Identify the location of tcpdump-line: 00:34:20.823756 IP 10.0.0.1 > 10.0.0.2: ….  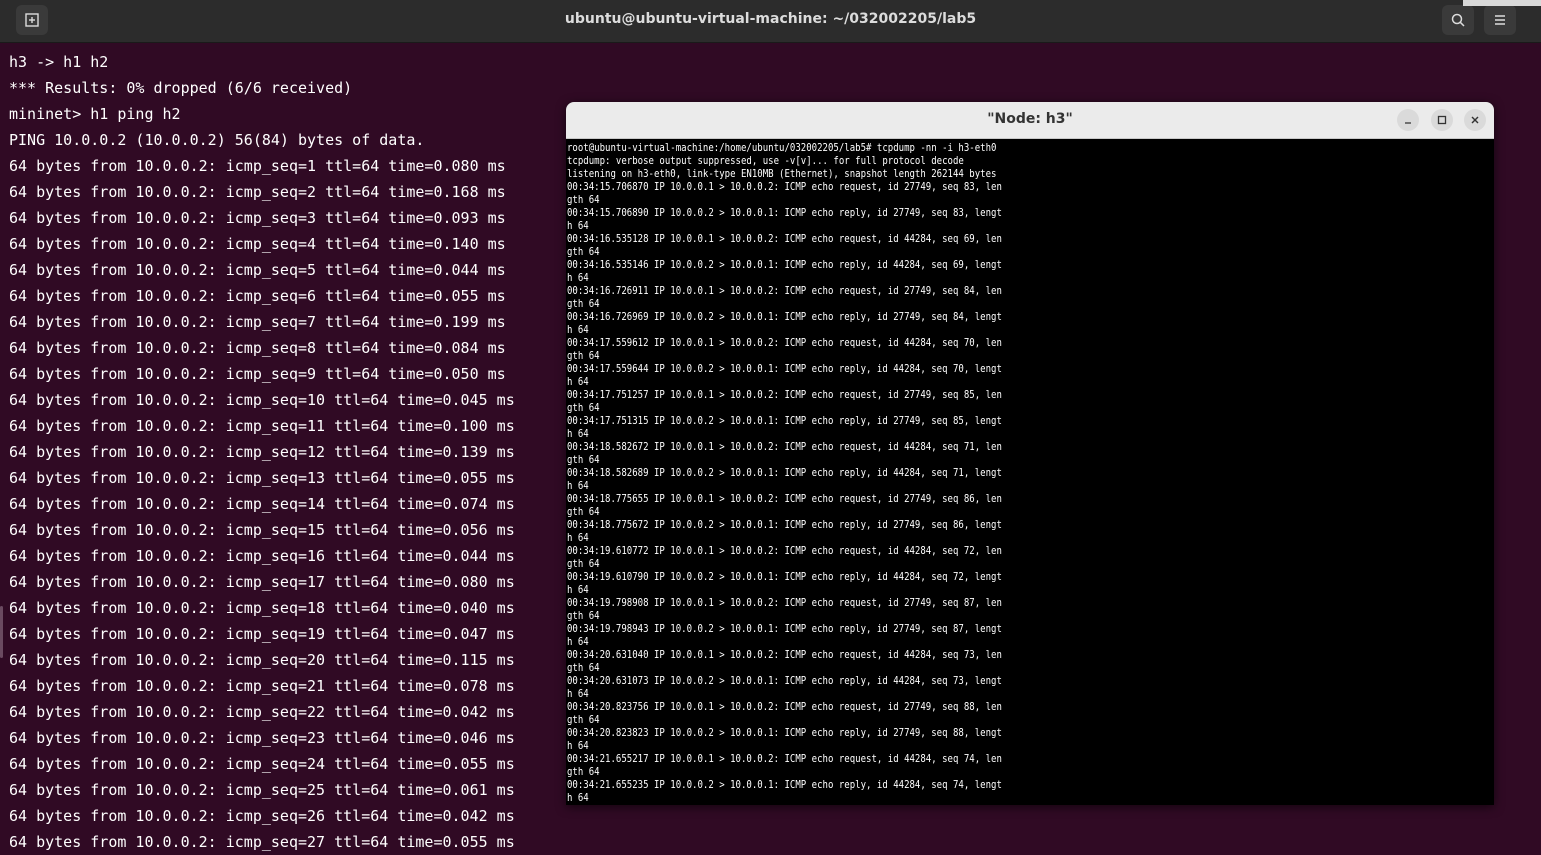
(784, 707).